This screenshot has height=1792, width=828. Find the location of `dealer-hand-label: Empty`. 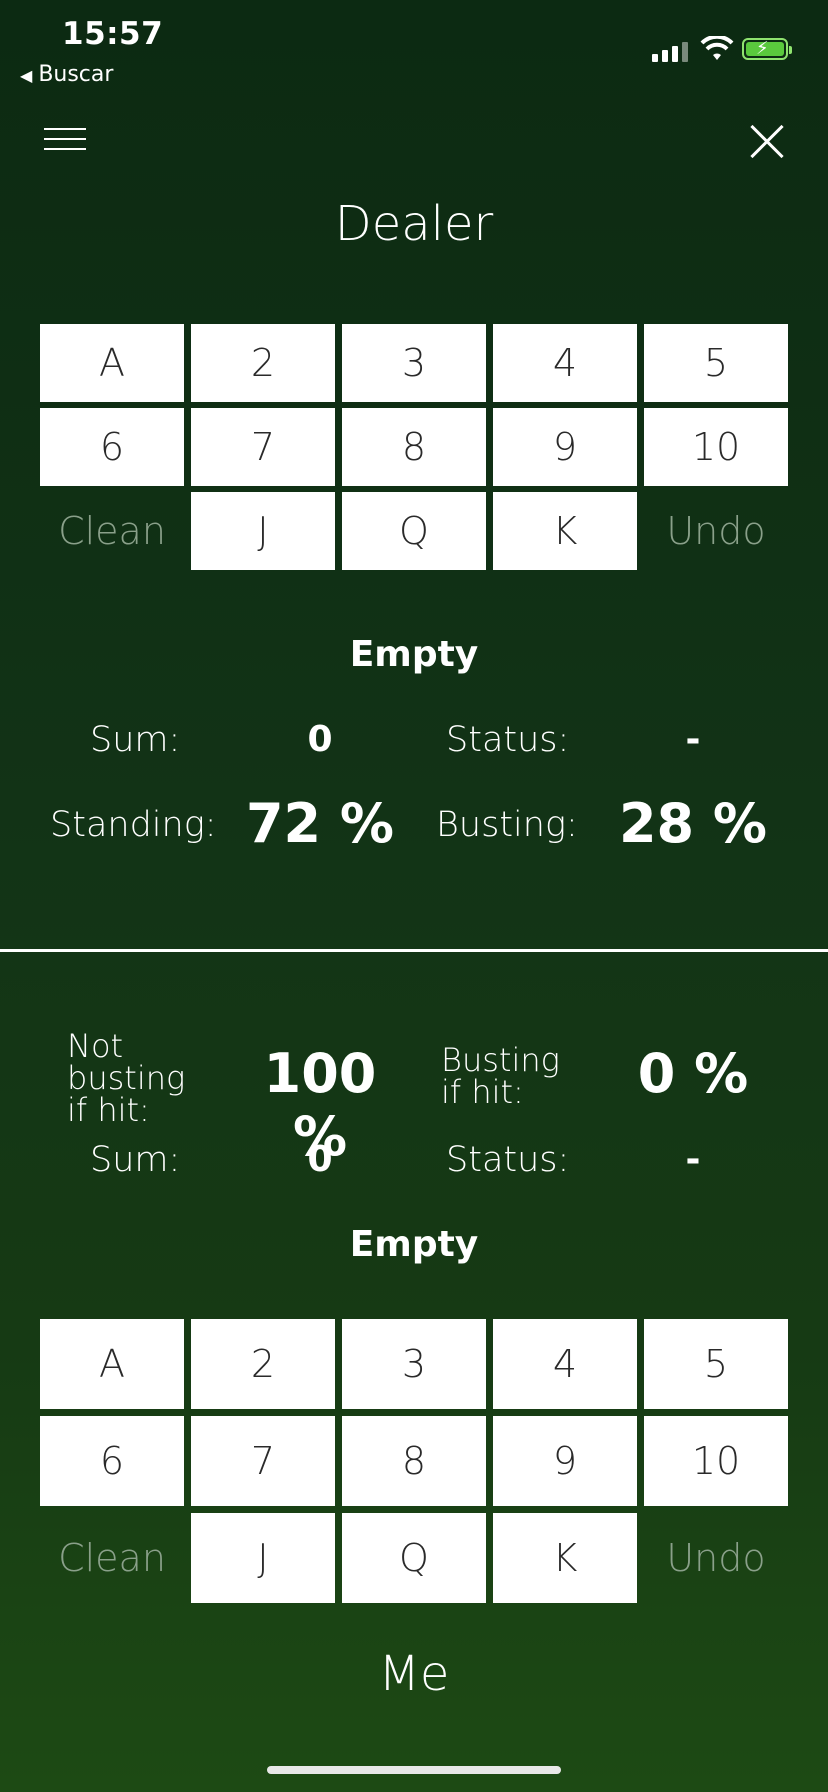

dealer-hand-label: Empty is located at coordinates (414, 654).